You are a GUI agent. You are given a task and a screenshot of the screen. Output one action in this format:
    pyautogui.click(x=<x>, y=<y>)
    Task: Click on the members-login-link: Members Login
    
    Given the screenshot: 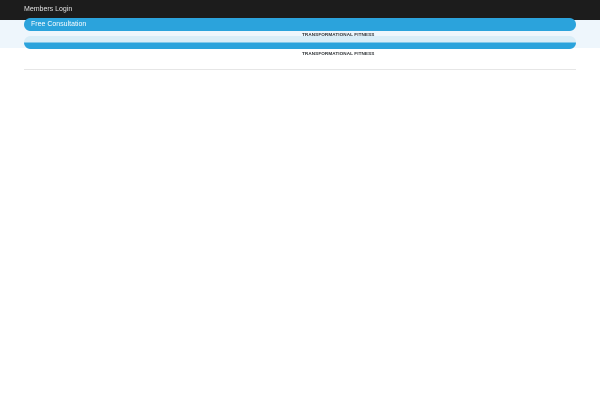 What is the action you would take?
    pyautogui.click(x=48, y=10)
    